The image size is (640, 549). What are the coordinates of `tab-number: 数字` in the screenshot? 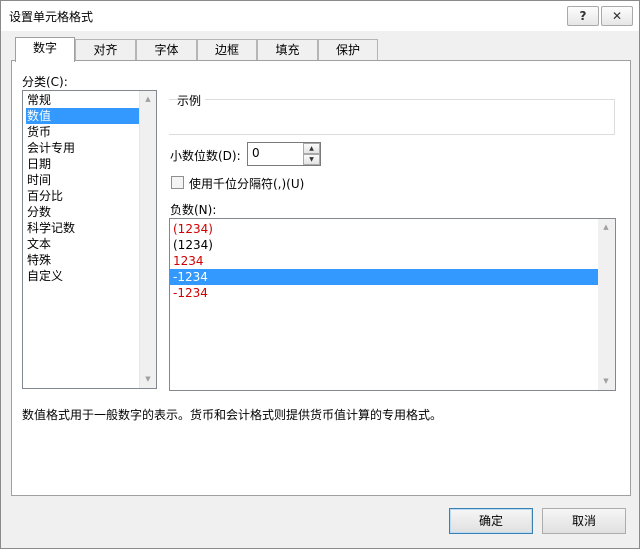 It's located at (45, 49).